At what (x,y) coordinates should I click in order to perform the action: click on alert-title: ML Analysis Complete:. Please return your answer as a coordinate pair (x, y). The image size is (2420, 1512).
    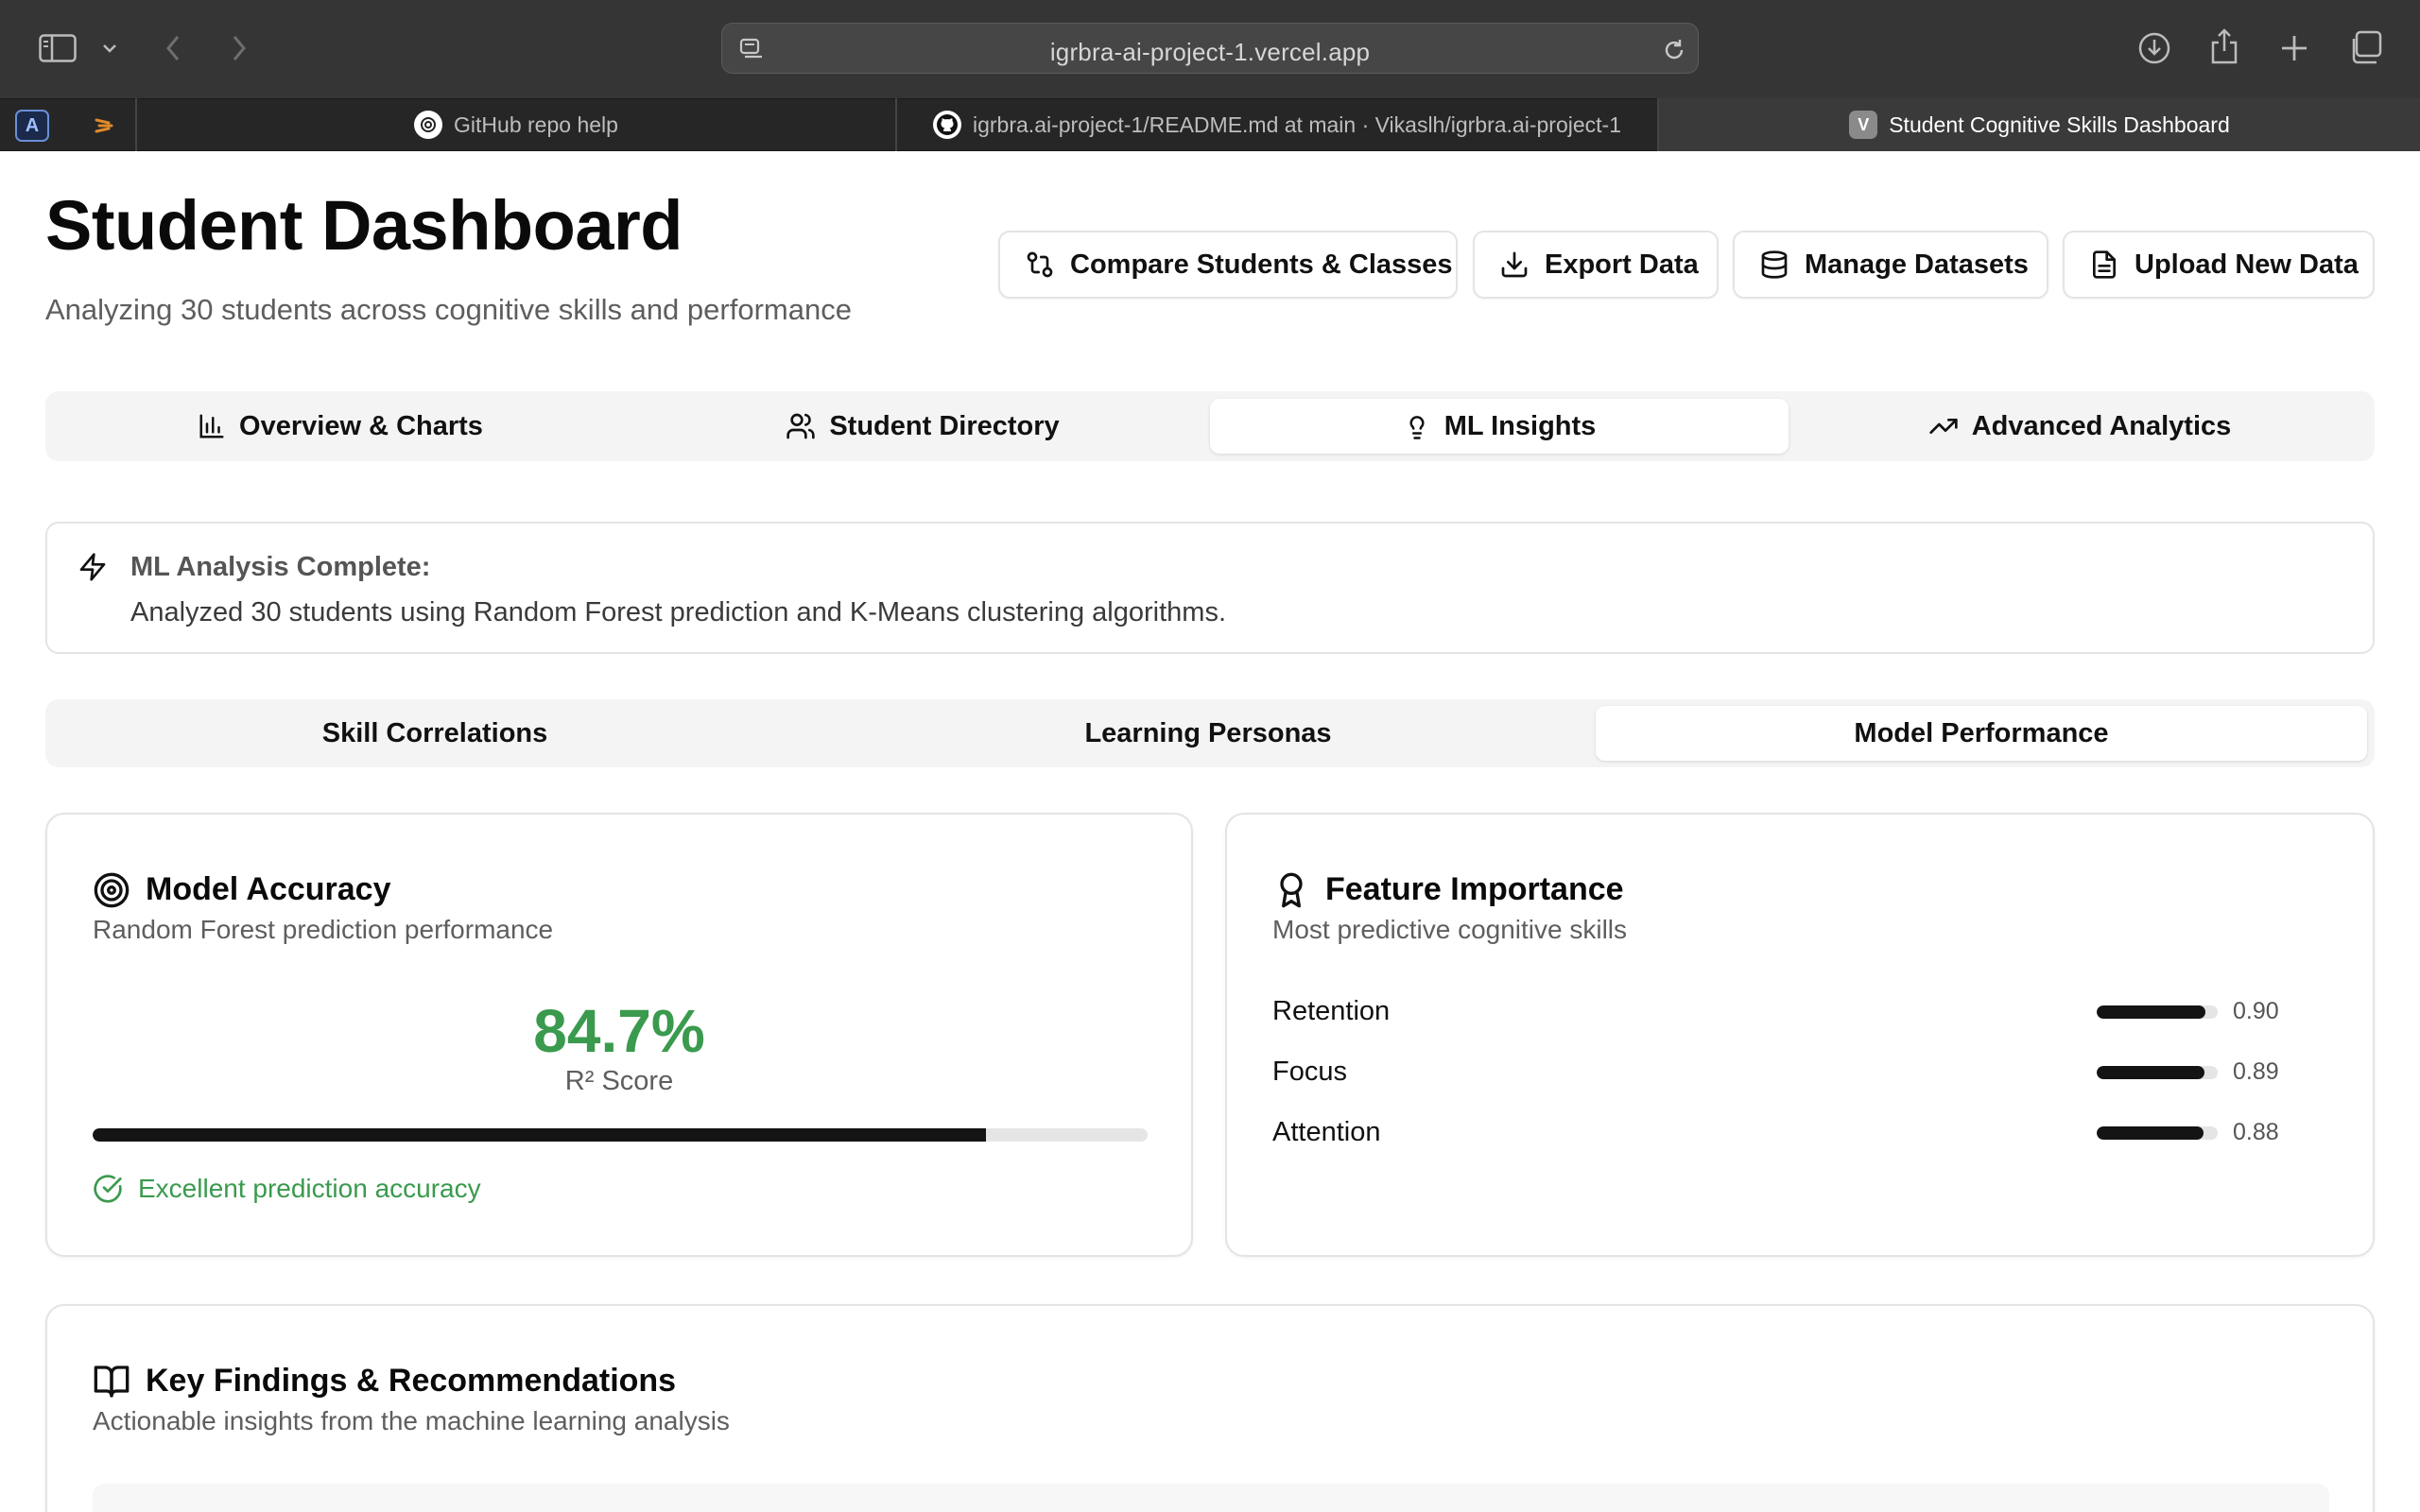
    Looking at the image, I should click on (280, 567).